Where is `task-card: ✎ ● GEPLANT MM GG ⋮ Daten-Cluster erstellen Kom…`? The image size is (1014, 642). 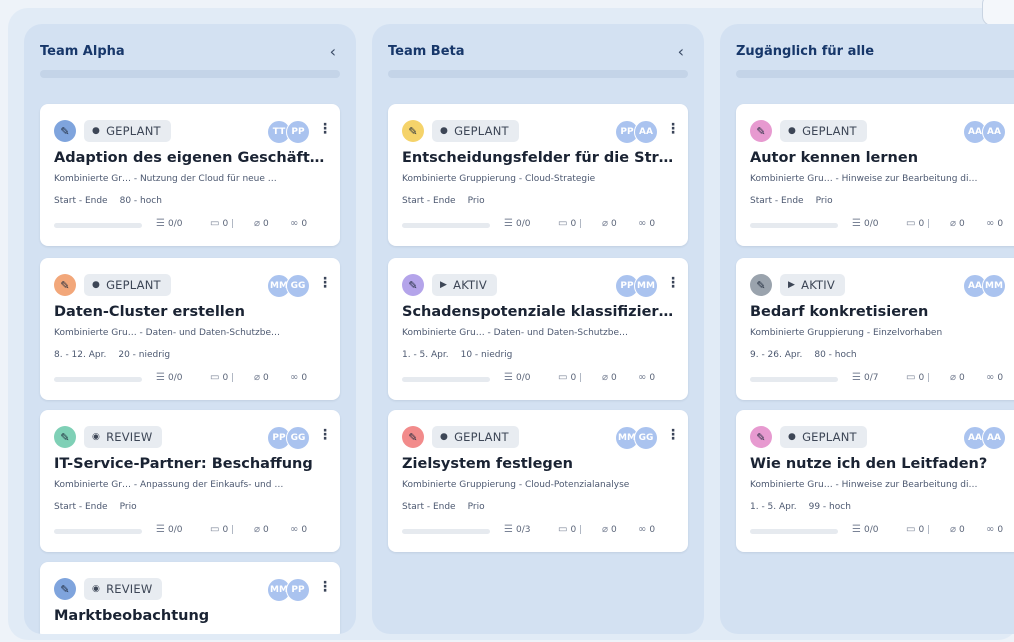
task-card: ✎ ● GEPLANT MM GG ⋮ Daten-Cluster erstellen Kom… is located at coordinates (190, 329).